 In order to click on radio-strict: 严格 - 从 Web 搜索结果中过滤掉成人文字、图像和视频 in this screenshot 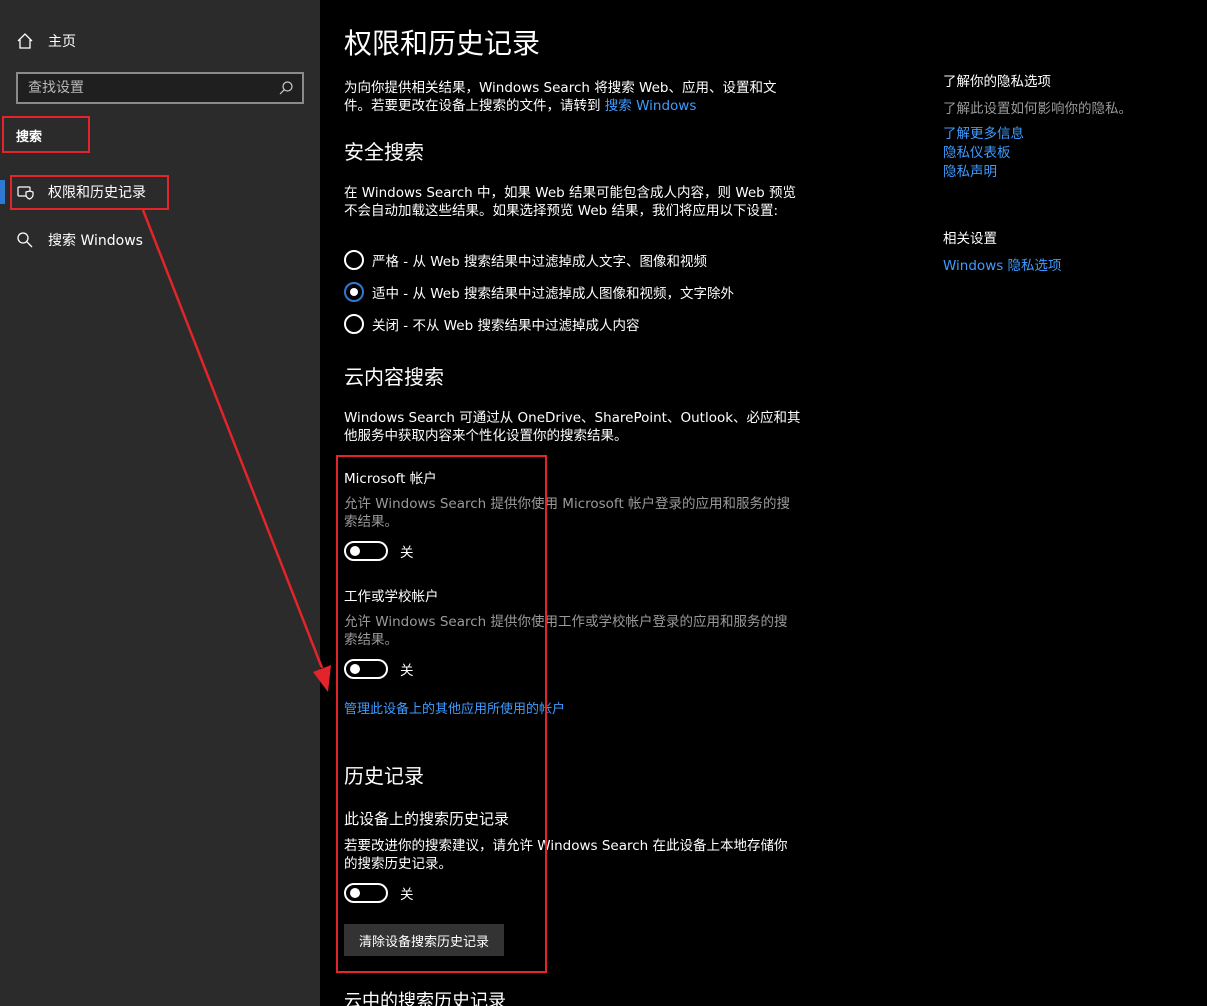, I will do `click(525, 260)`.